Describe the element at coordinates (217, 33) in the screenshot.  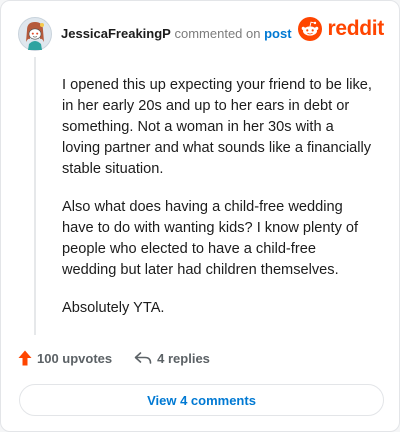
I see `action-text: commented on` at that location.